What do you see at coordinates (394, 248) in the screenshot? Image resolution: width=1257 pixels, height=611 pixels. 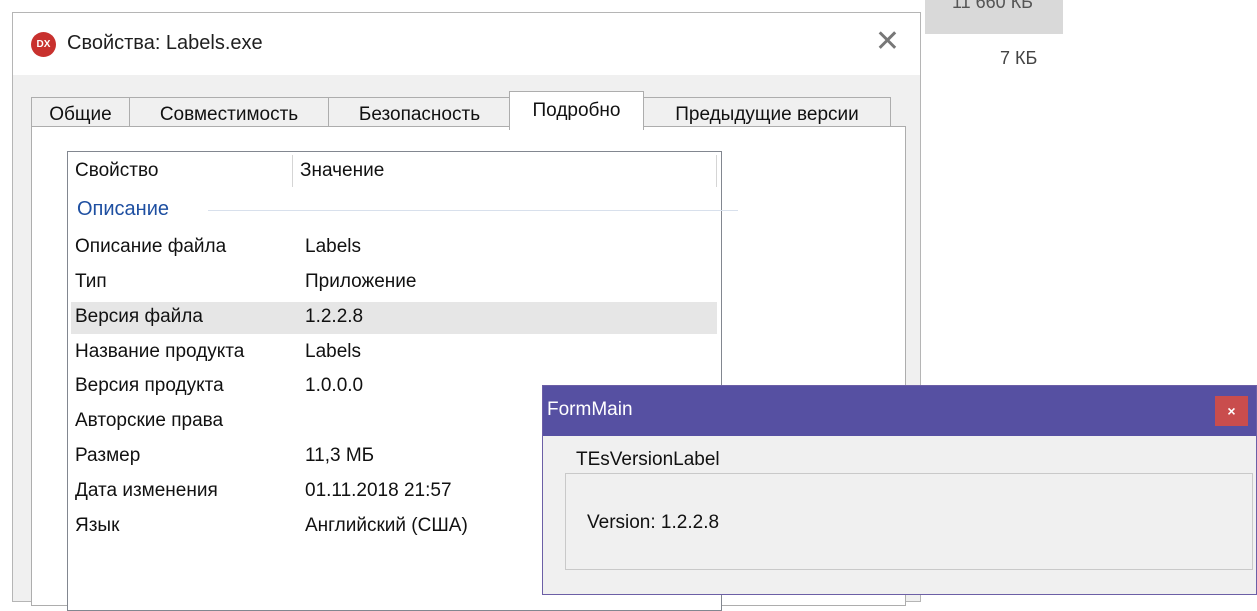 I see `property-row: Описание файла Labels` at bounding box center [394, 248].